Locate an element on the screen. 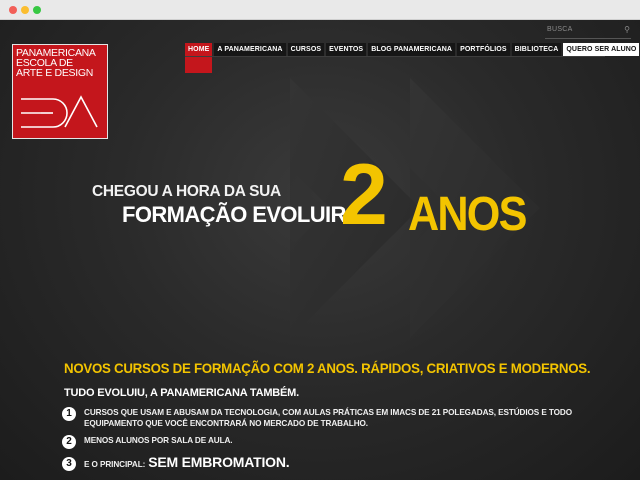 Image resolution: width=640 pixels, height=480 pixels. nav-item-portfolios: PORTFÓLIOS is located at coordinates (483, 49).